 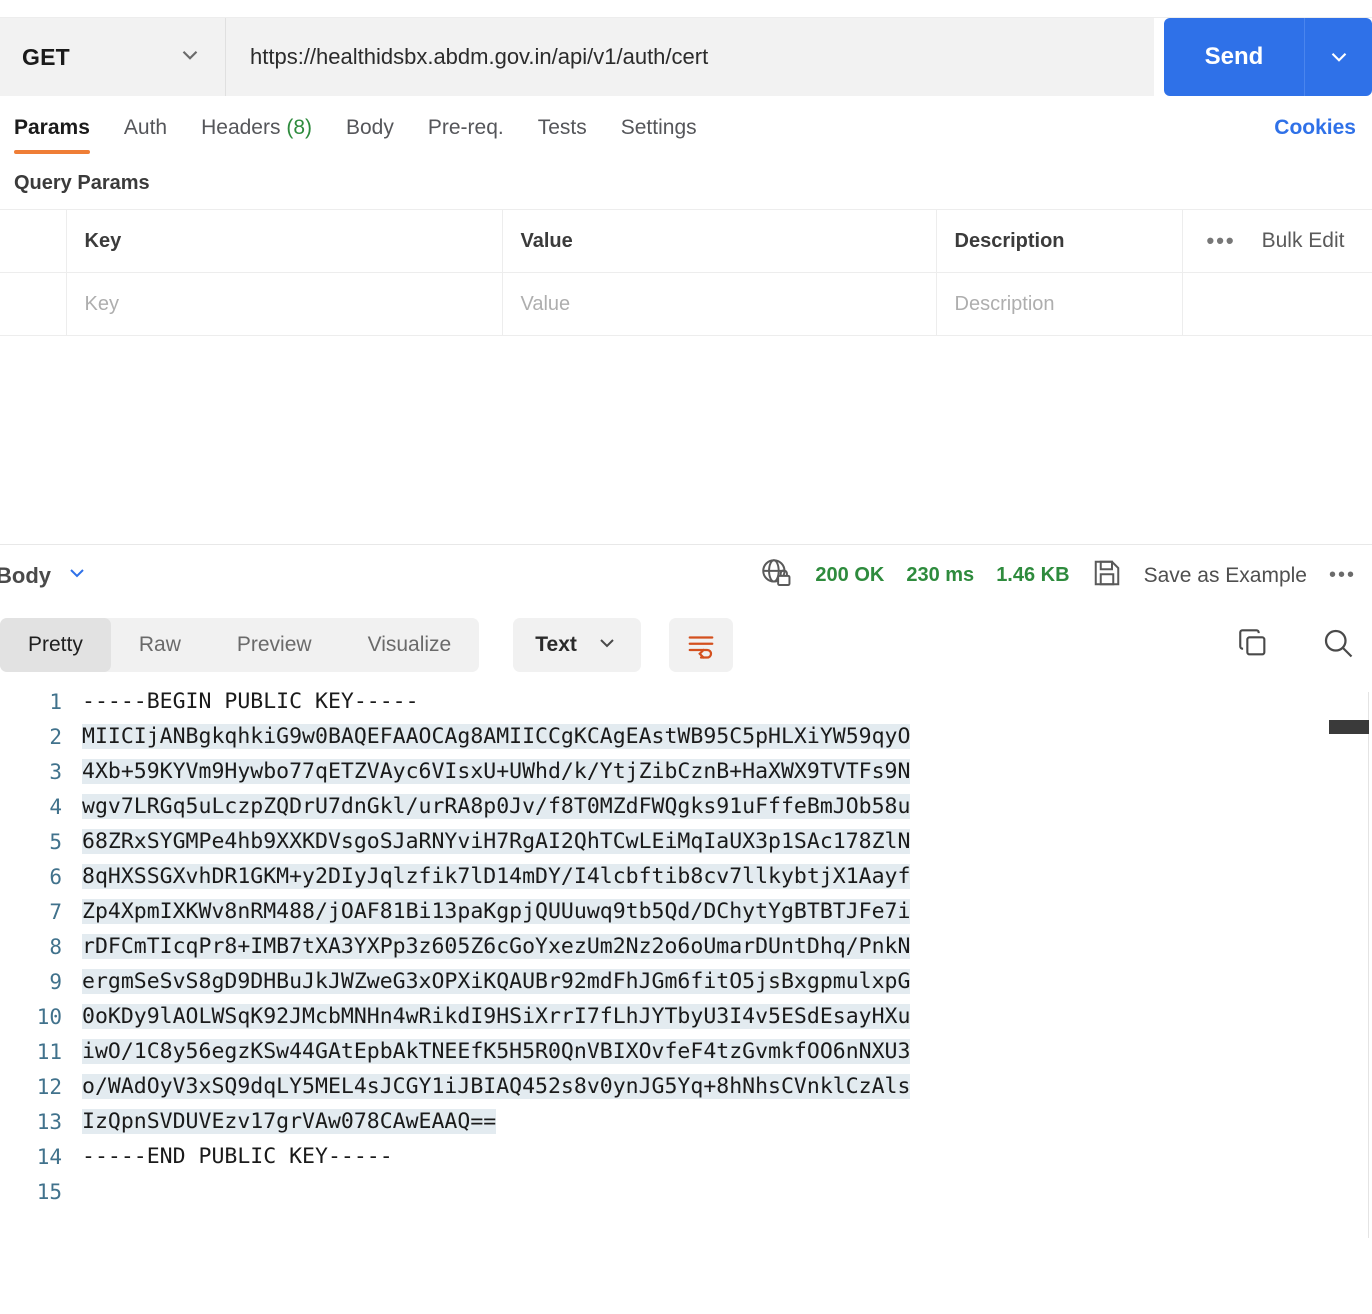 What do you see at coordinates (1349, 965) in the screenshot?
I see `vertical-scrollbar-track` at bounding box center [1349, 965].